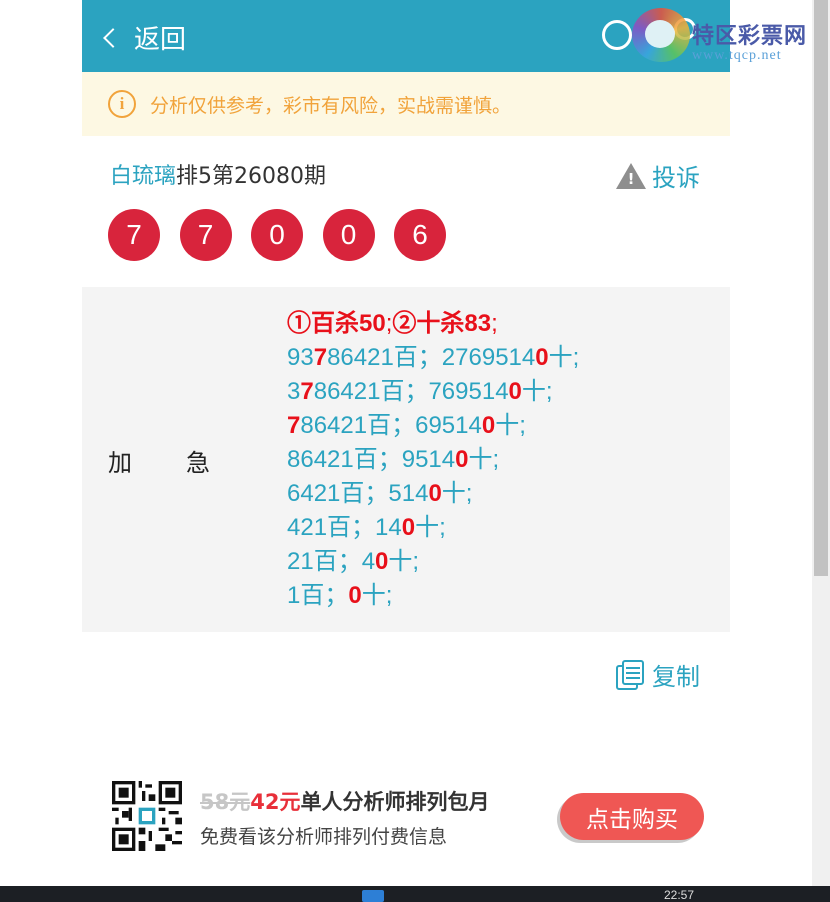 Image resolution: width=830 pixels, height=902 pixels. I want to click on logo-swirl-icon, so click(661, 35).